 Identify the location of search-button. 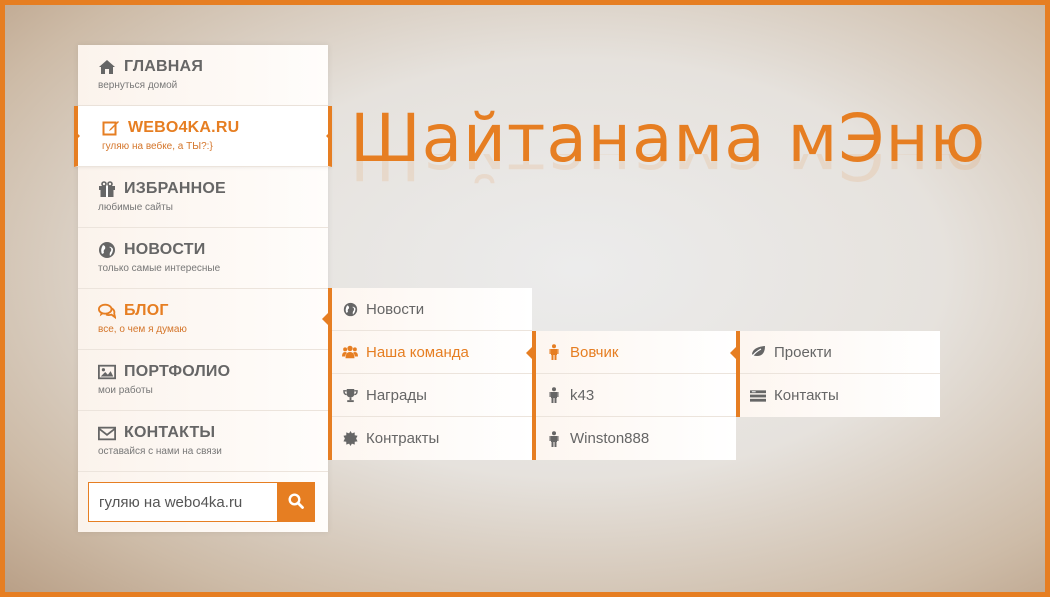
(296, 502).